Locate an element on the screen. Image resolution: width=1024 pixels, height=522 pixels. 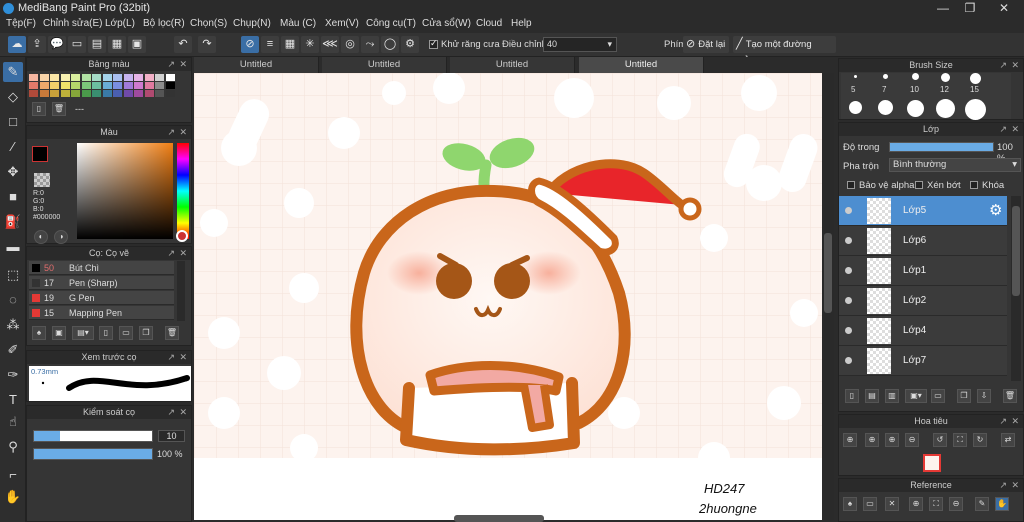
snap-ellipse-icon: ◯ is located at coordinates (390, 44).